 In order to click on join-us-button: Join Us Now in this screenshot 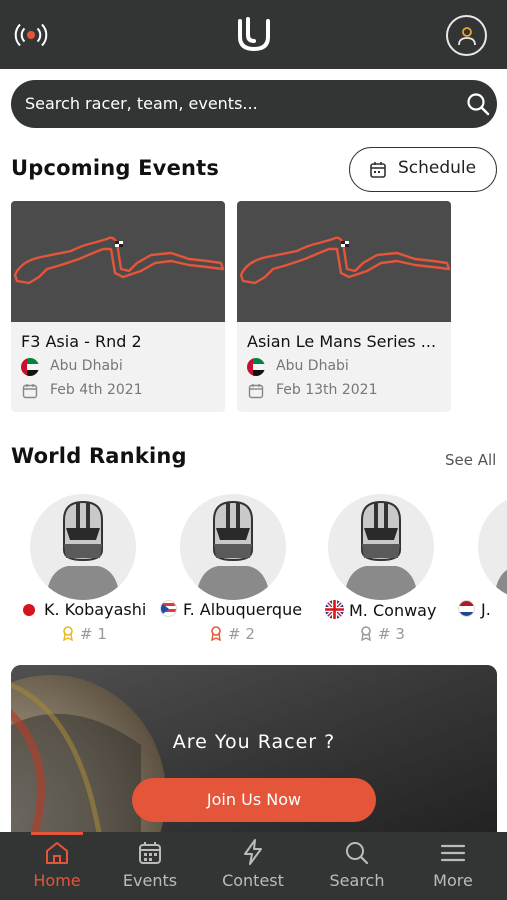, I will do `click(254, 800)`.